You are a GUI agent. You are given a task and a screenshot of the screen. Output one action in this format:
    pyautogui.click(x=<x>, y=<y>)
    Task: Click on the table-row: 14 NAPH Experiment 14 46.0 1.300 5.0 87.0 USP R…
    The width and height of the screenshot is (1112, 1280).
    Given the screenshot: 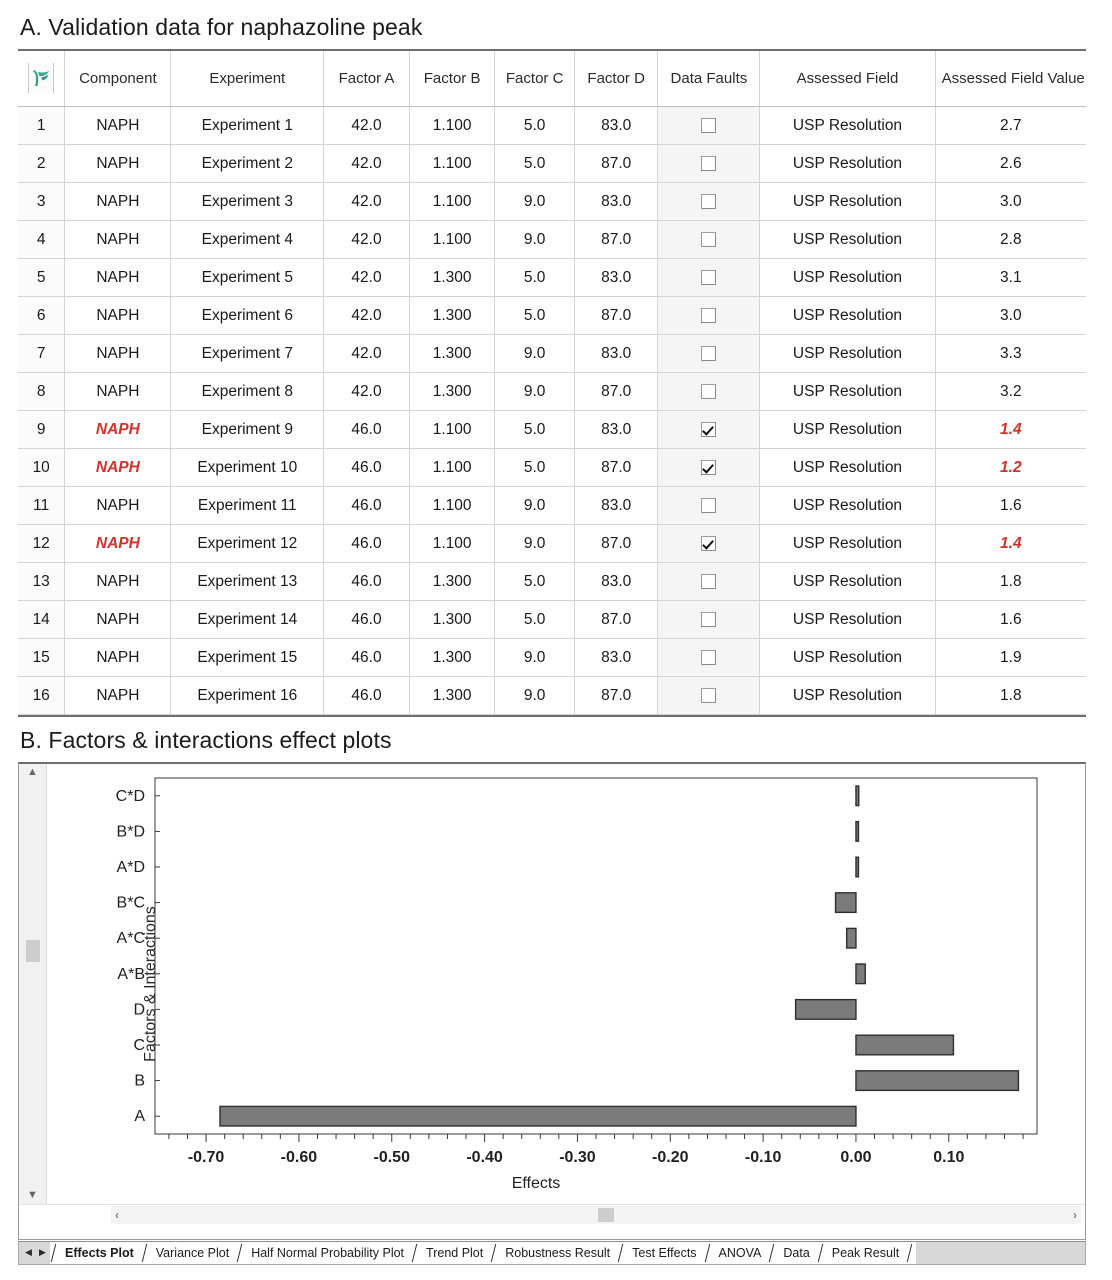 What is the action you would take?
    pyautogui.click(x=552, y=620)
    